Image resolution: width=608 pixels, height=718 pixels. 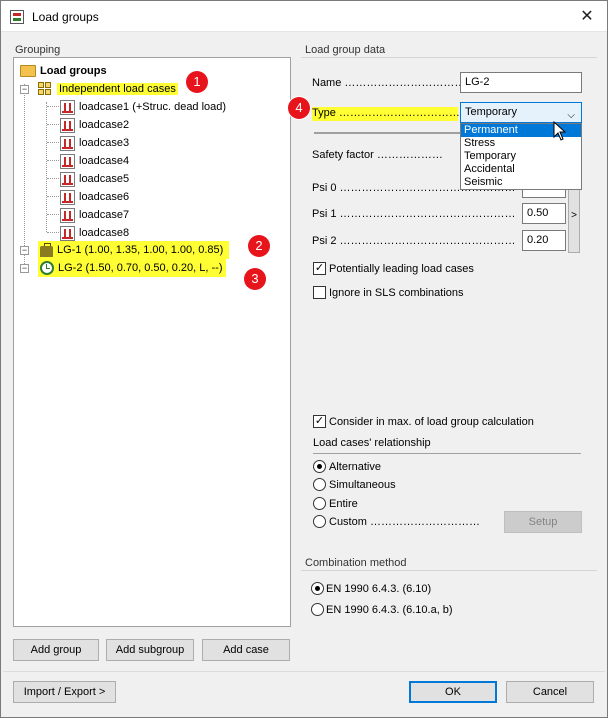 What do you see at coordinates (104, 125) in the screenshot?
I see `loadcase-label: loadcase2` at bounding box center [104, 125].